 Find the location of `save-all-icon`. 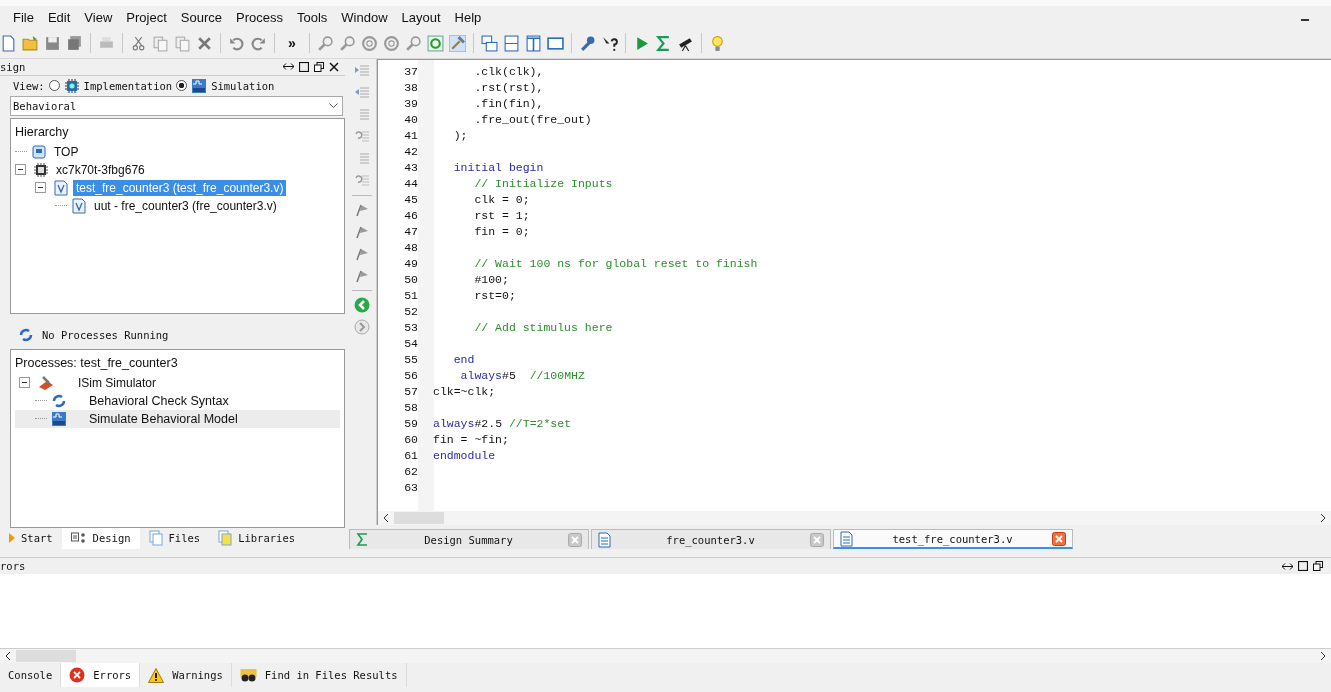

save-all-icon is located at coordinates (74, 43).